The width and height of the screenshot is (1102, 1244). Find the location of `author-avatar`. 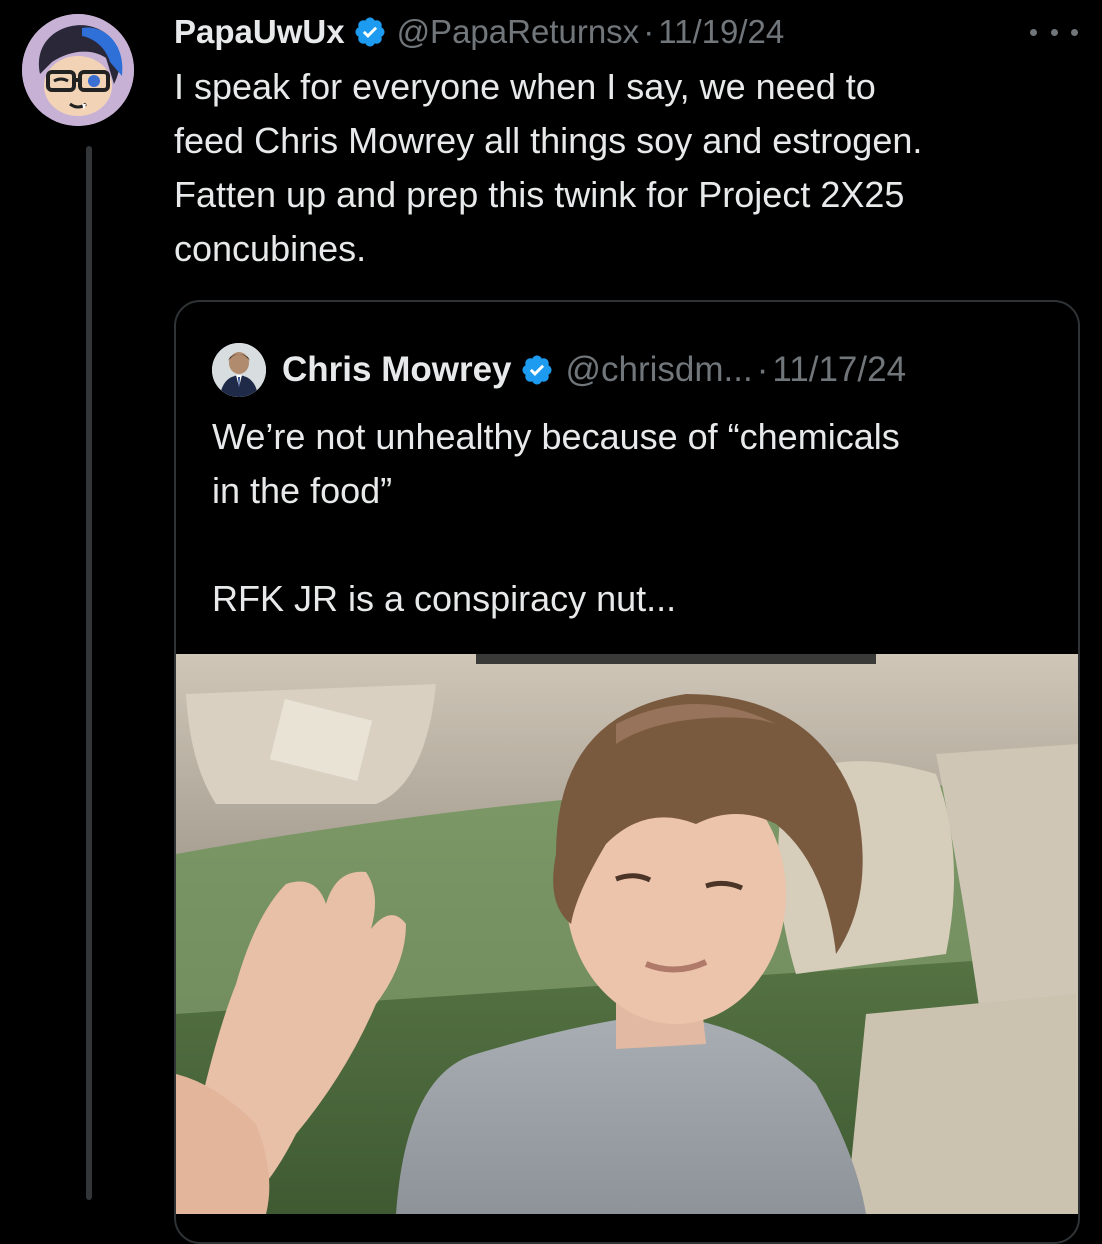

author-avatar is located at coordinates (78, 70).